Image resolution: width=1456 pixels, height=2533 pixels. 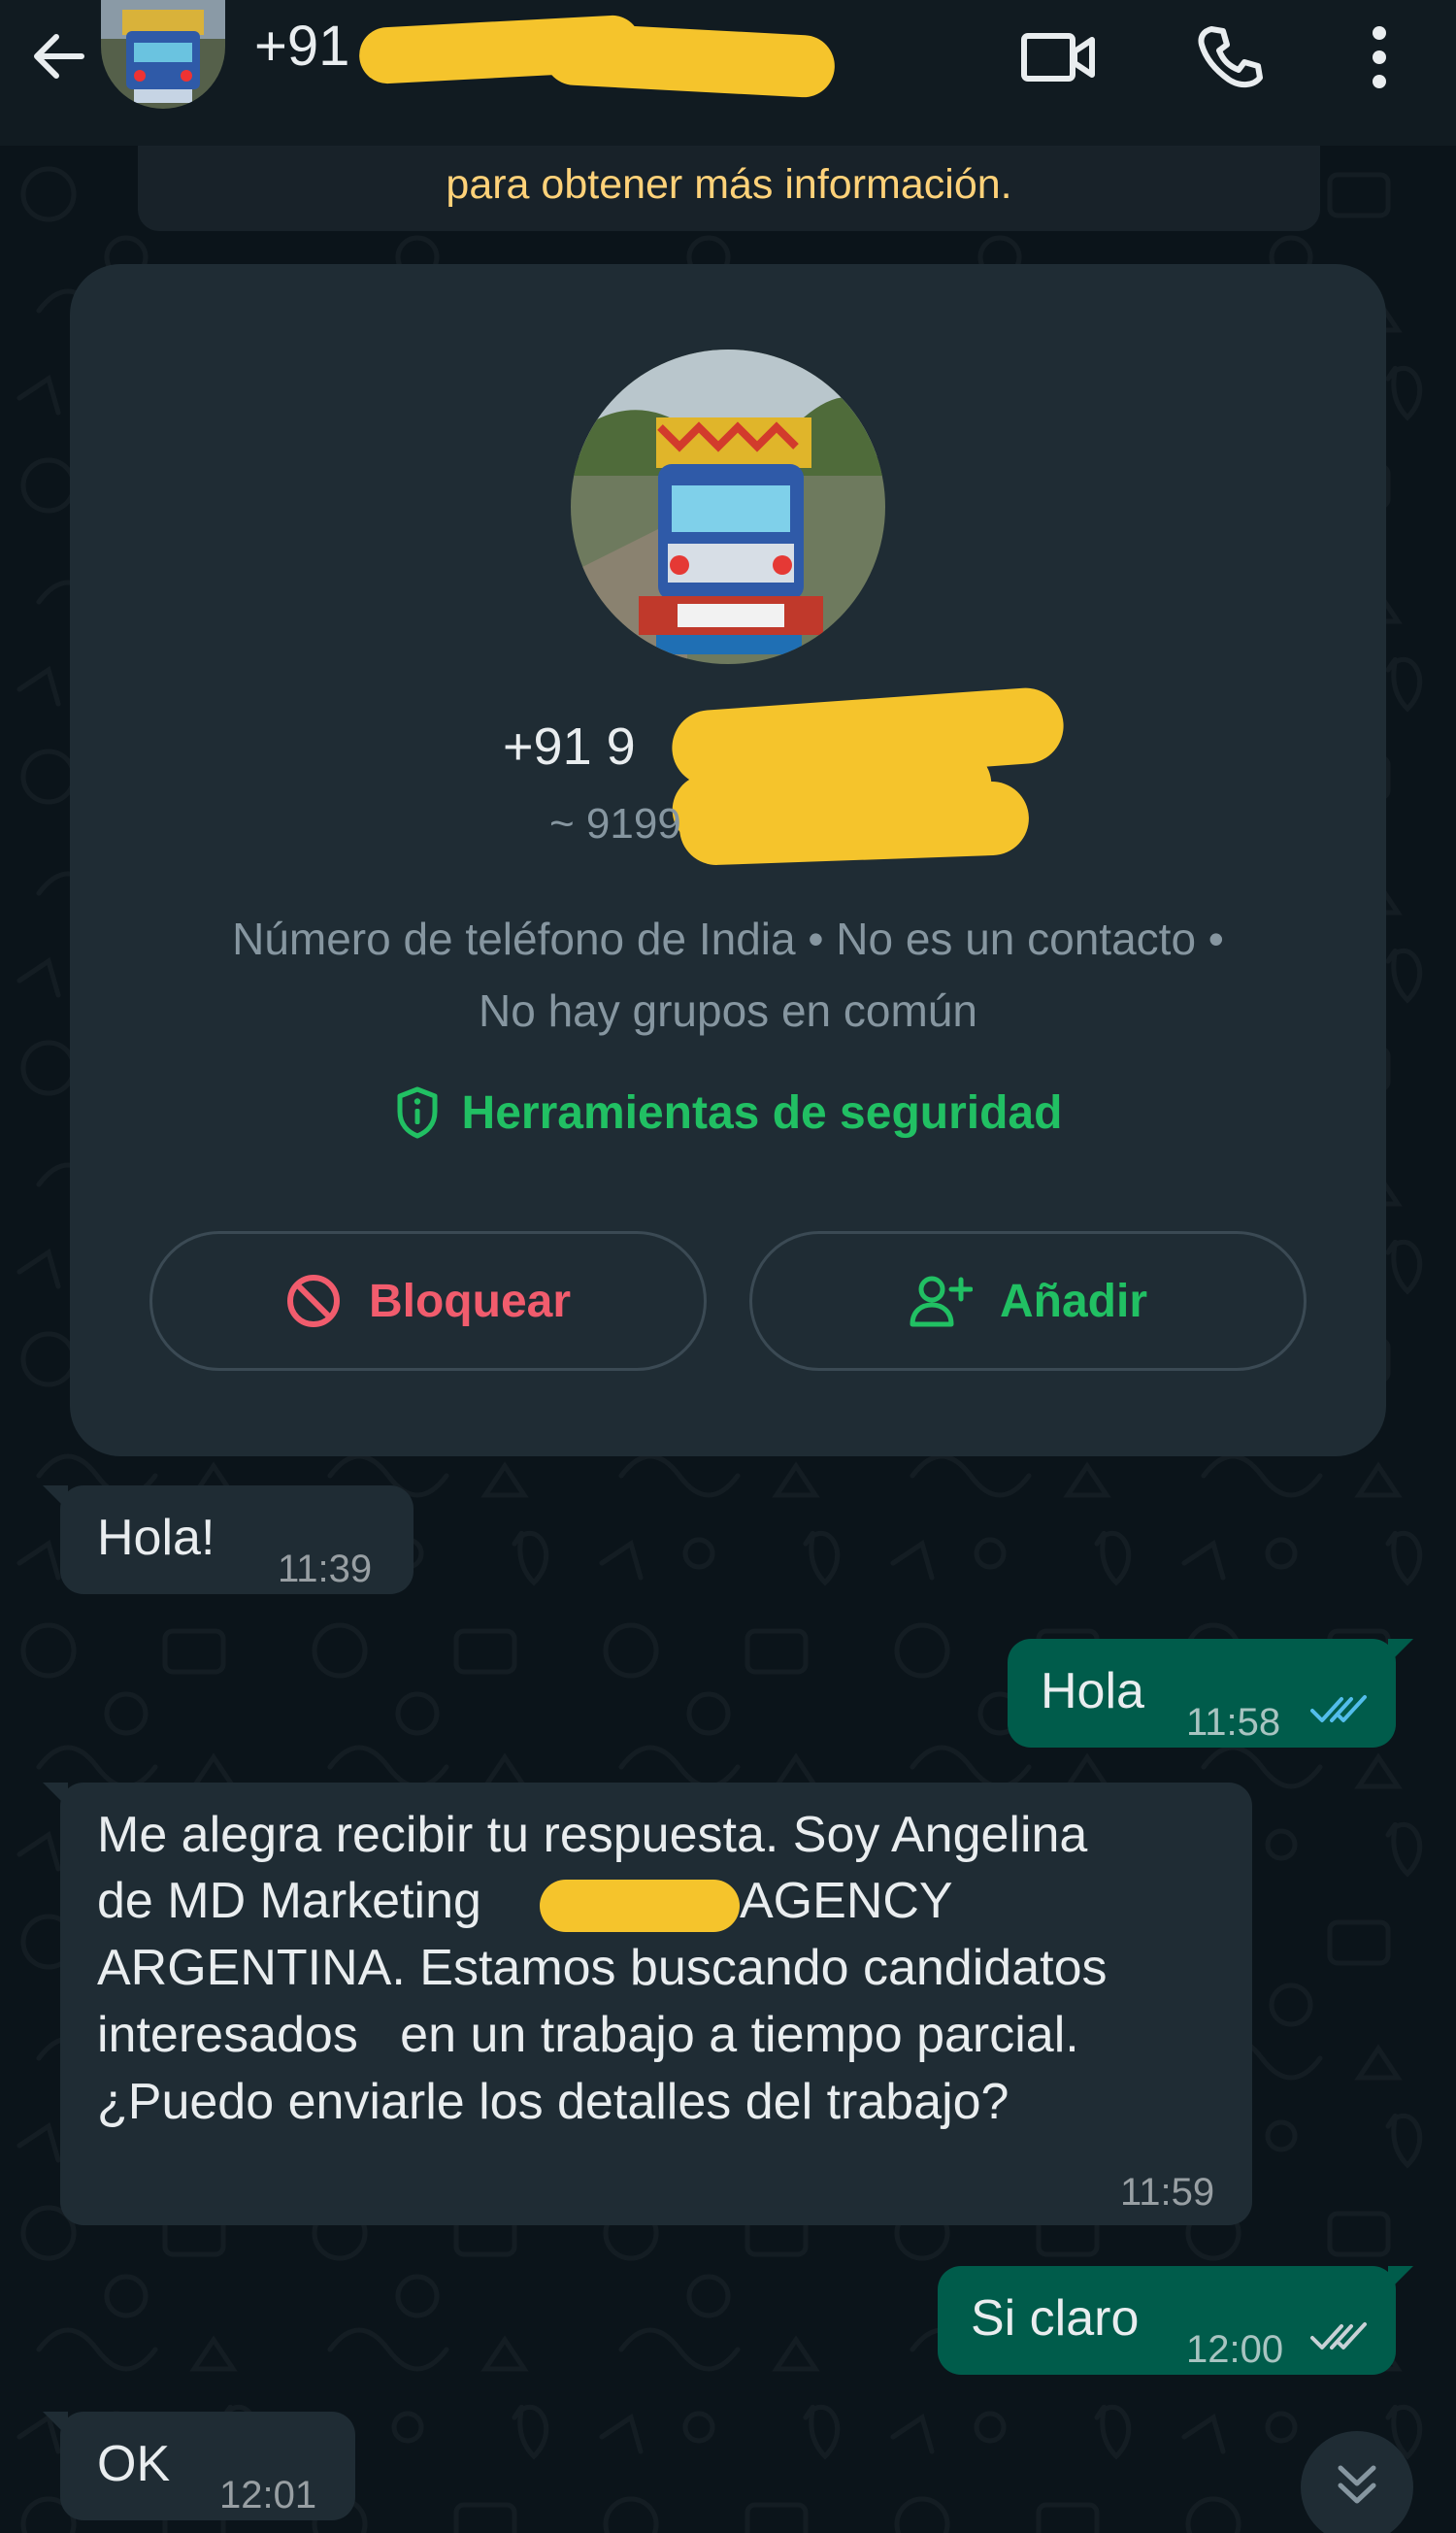 I want to click on arrow-left-icon, so click(x=59, y=56).